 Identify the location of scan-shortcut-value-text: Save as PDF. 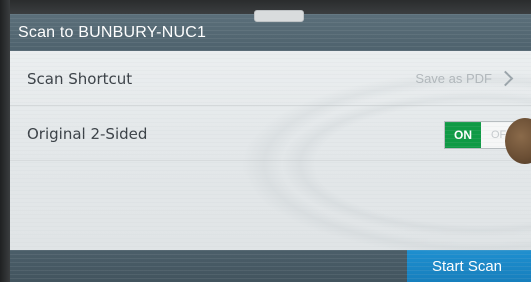
(453, 78).